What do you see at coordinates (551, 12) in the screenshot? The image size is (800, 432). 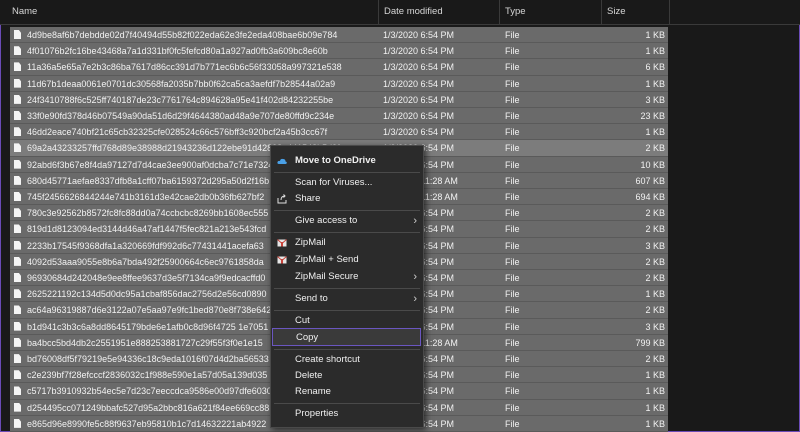 I see `column-type: Type` at bounding box center [551, 12].